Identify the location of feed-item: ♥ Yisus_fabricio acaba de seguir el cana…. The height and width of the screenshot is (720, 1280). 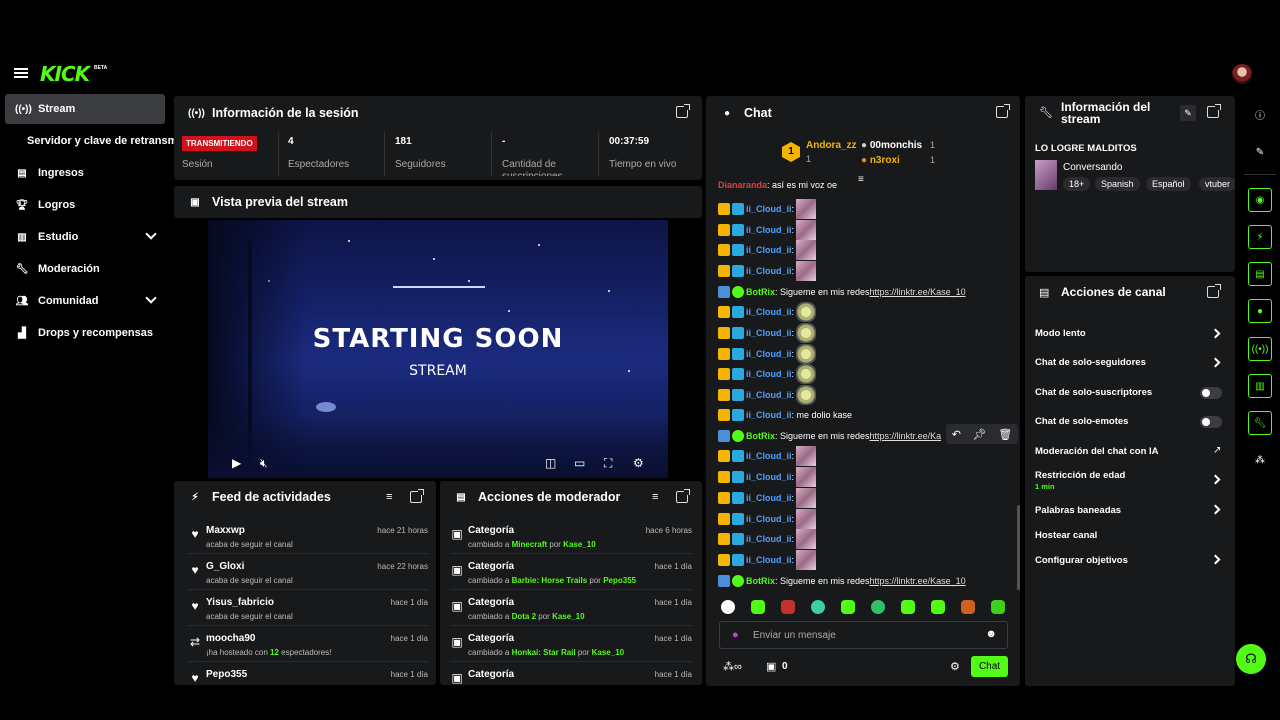
(308, 608).